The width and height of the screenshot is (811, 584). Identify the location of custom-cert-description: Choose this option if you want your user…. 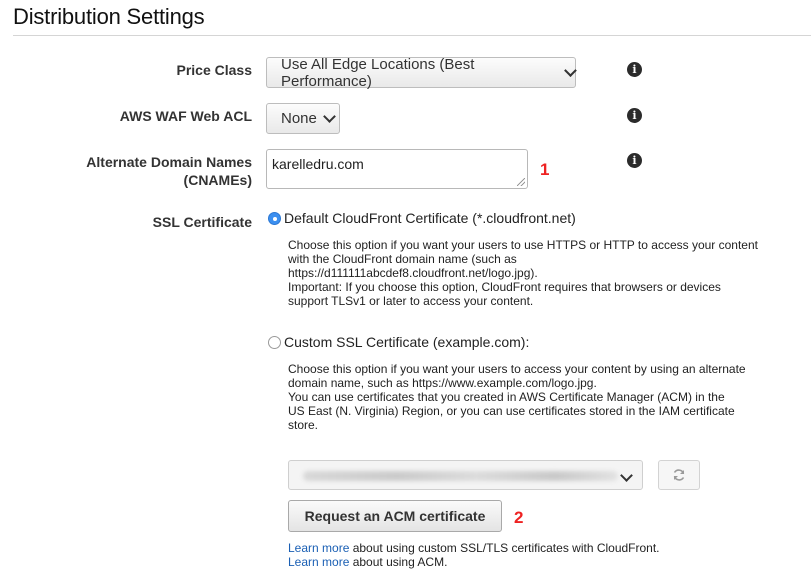
(533, 397).